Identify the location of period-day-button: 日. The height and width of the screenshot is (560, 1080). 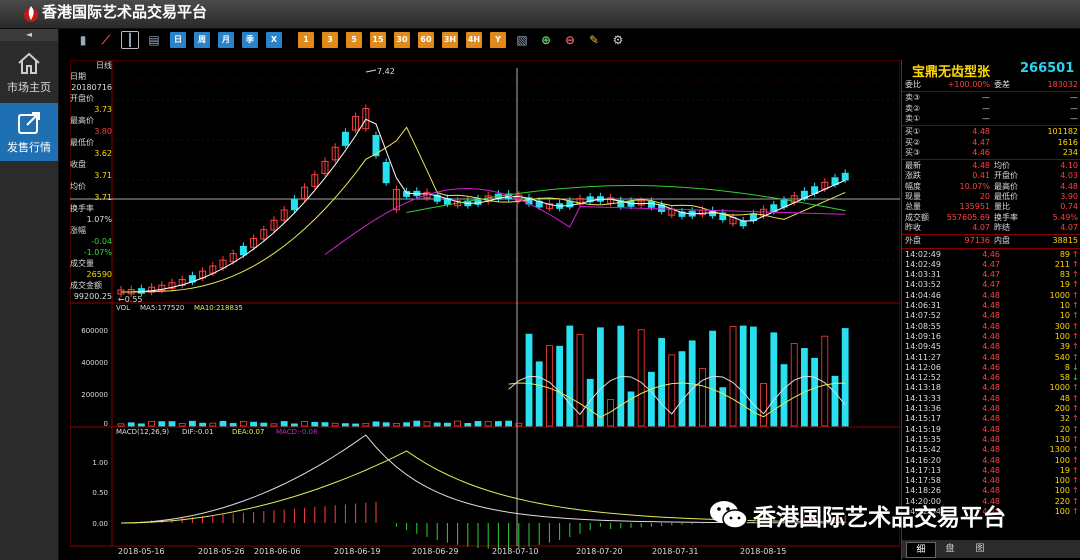
(178, 40).